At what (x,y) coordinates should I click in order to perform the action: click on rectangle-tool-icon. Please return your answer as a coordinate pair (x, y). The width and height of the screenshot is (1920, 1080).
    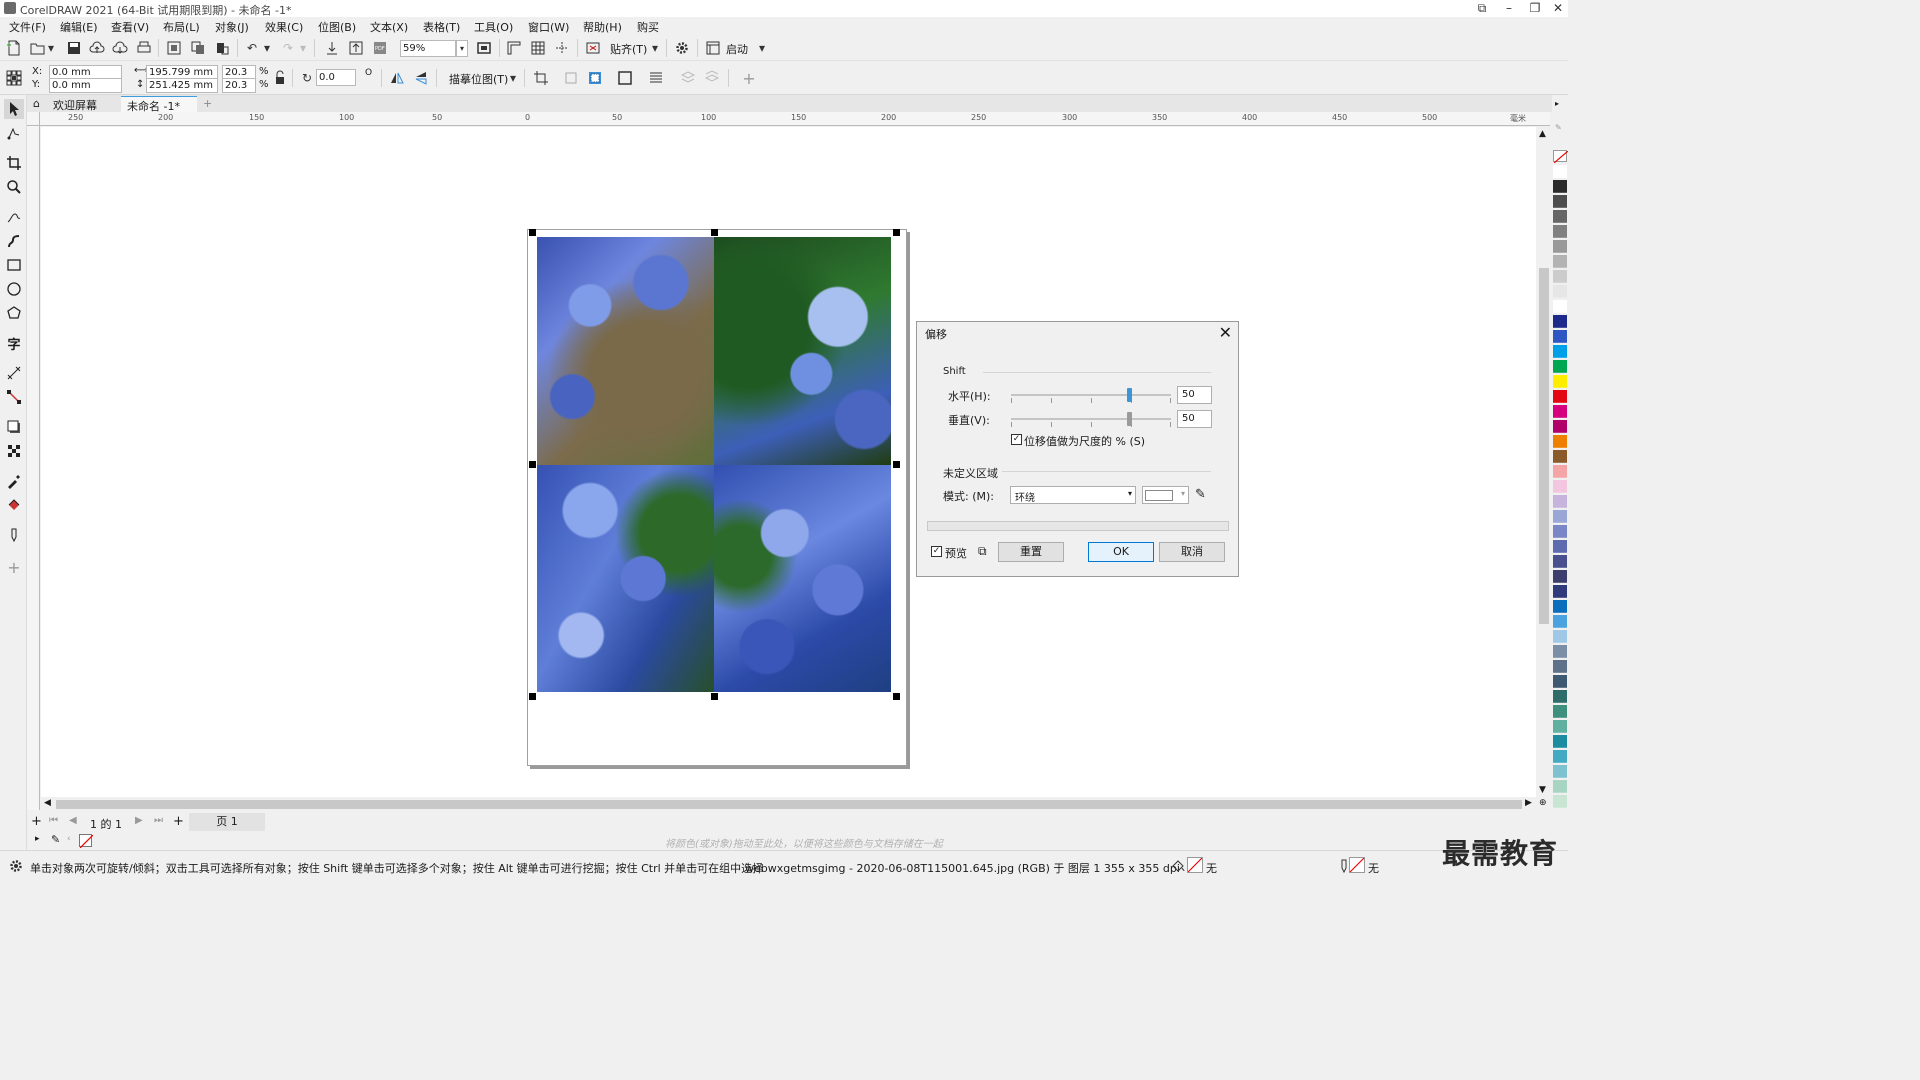
    Looking at the image, I should click on (14, 265).